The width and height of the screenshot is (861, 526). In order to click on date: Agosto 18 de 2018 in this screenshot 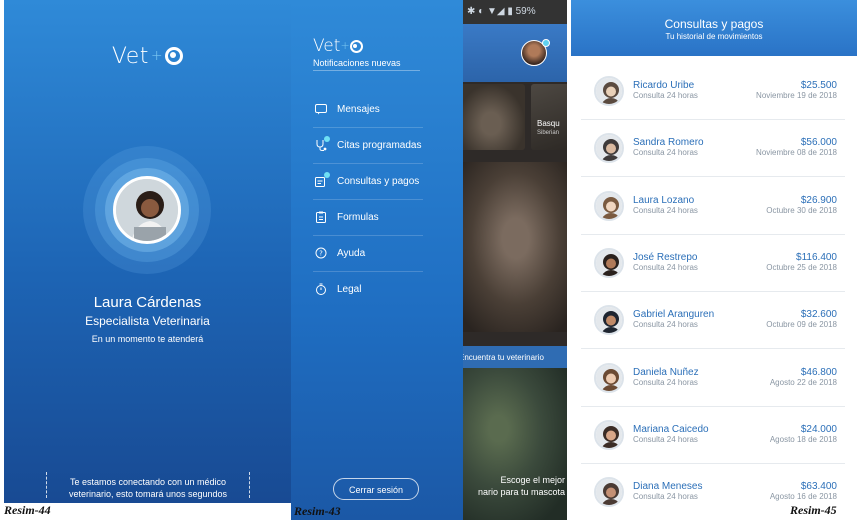, I will do `click(803, 439)`.